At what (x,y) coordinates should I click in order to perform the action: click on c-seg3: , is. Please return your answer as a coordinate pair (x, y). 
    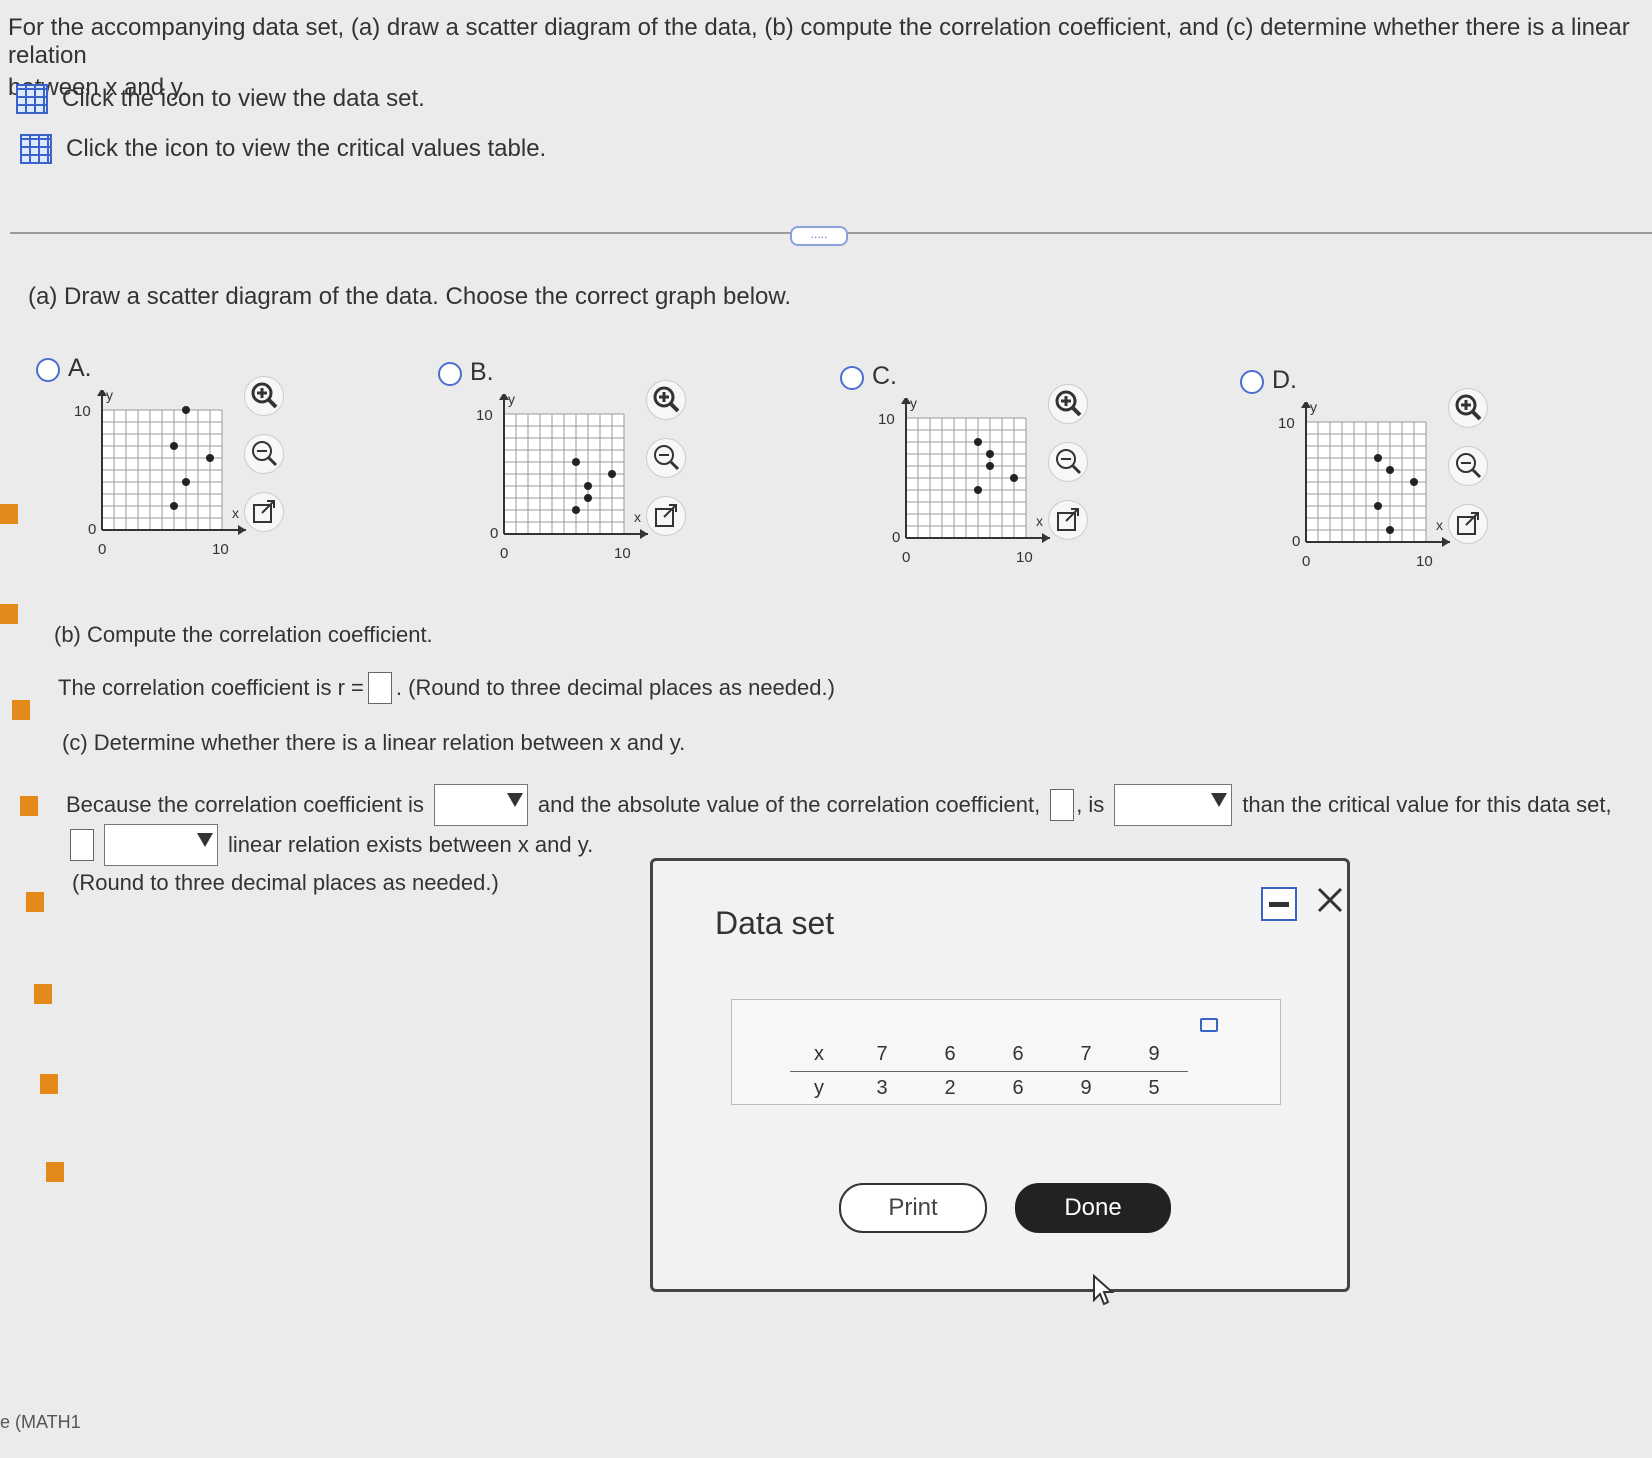
    Looking at the image, I should click on (1090, 804).